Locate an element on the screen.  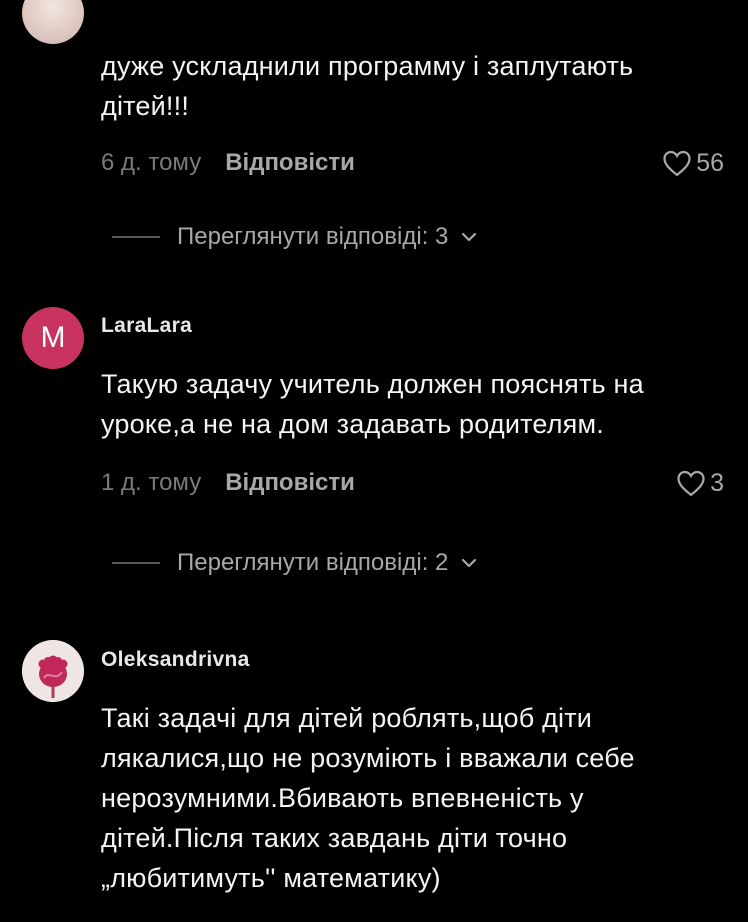
view-replies-button: Переглянути відповіді: 3 is located at coordinates (295, 237).